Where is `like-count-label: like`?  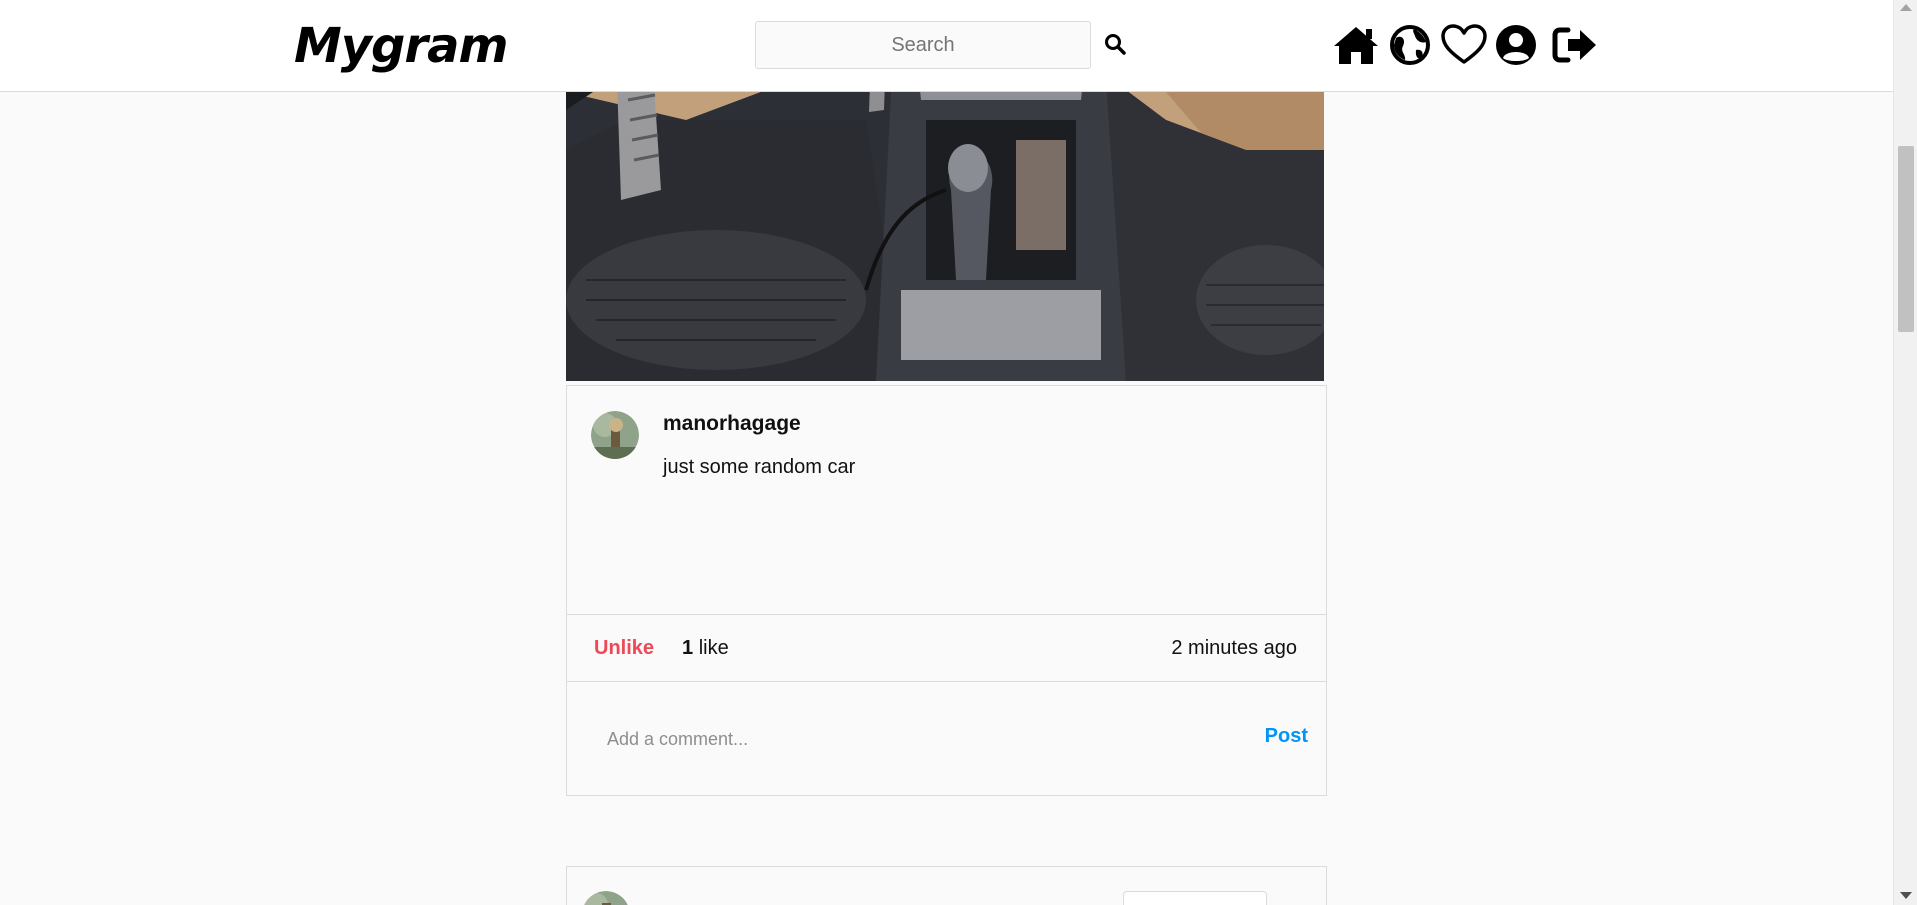
like-count-label: like is located at coordinates (713, 648).